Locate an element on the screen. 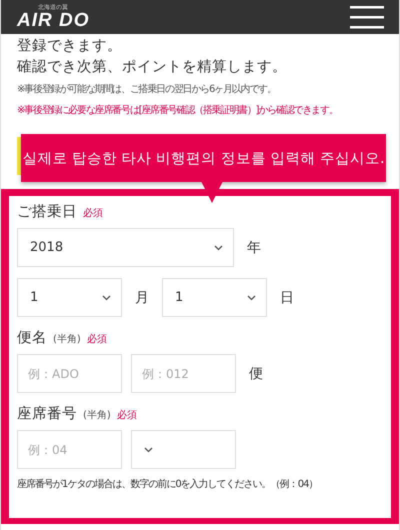  logo: AIR DO is located at coordinates (53, 21).